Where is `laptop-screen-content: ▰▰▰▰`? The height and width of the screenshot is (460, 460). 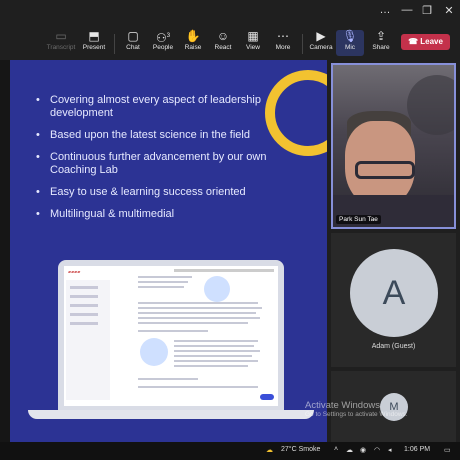 laptop-screen-content: ▰▰▰▰ is located at coordinates (171, 336).